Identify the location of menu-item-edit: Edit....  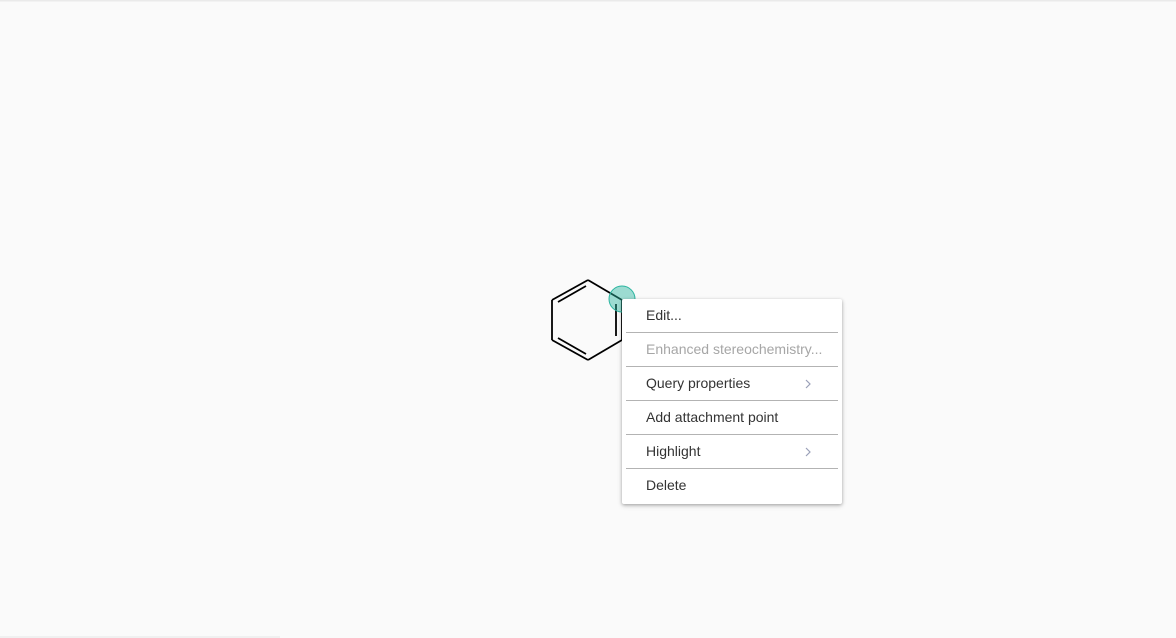
(732, 316).